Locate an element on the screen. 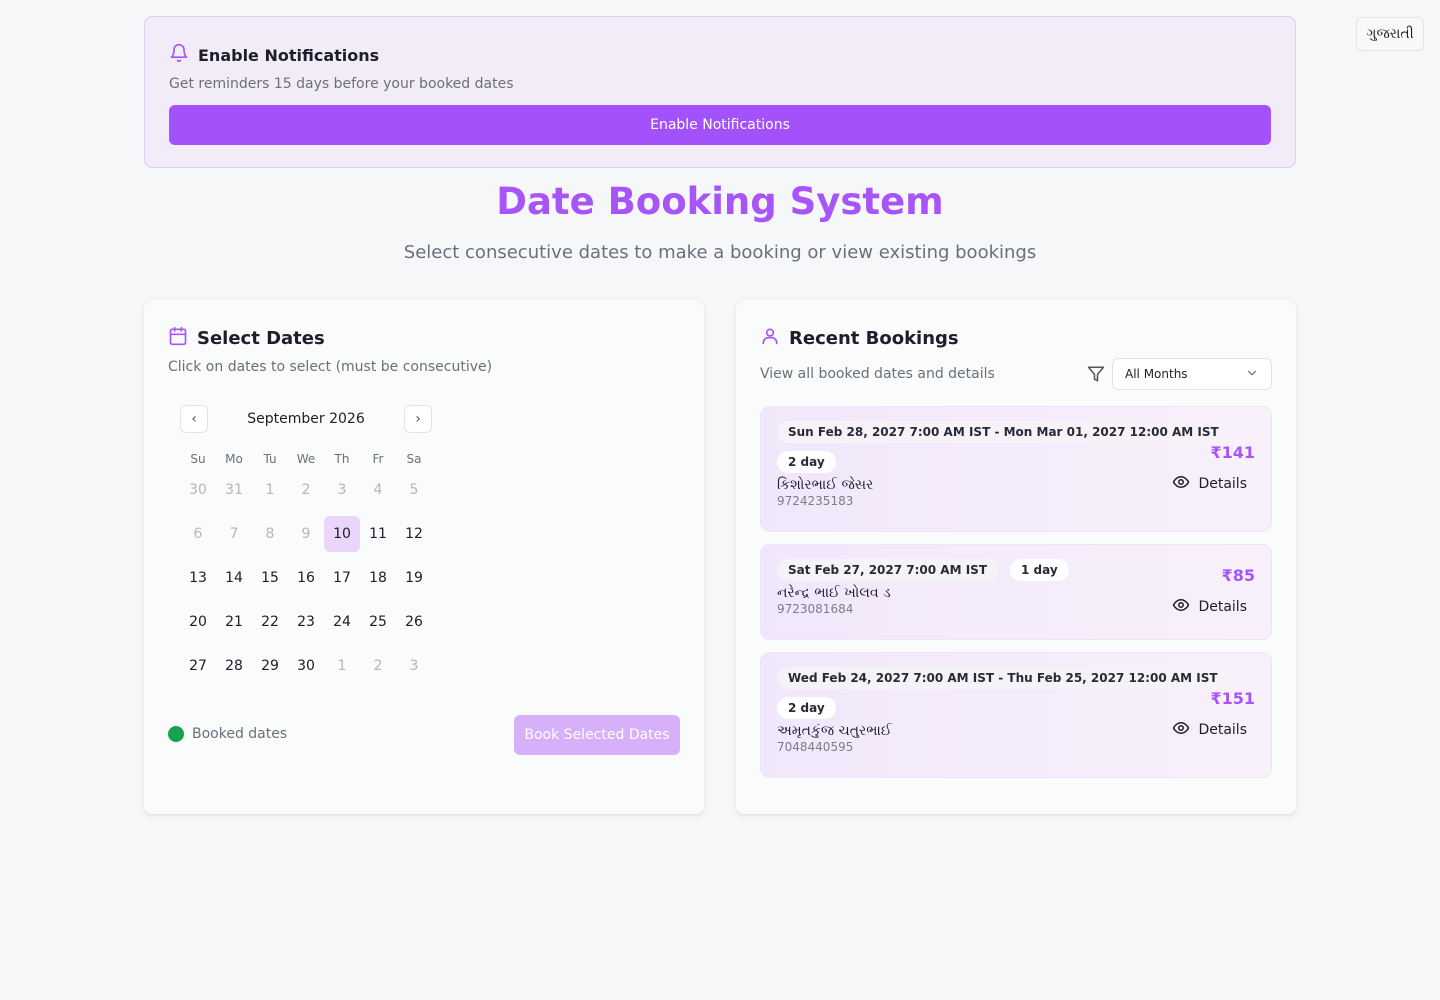 The height and width of the screenshot is (1000, 1440). calendar-day: 24 is located at coordinates (342, 622).